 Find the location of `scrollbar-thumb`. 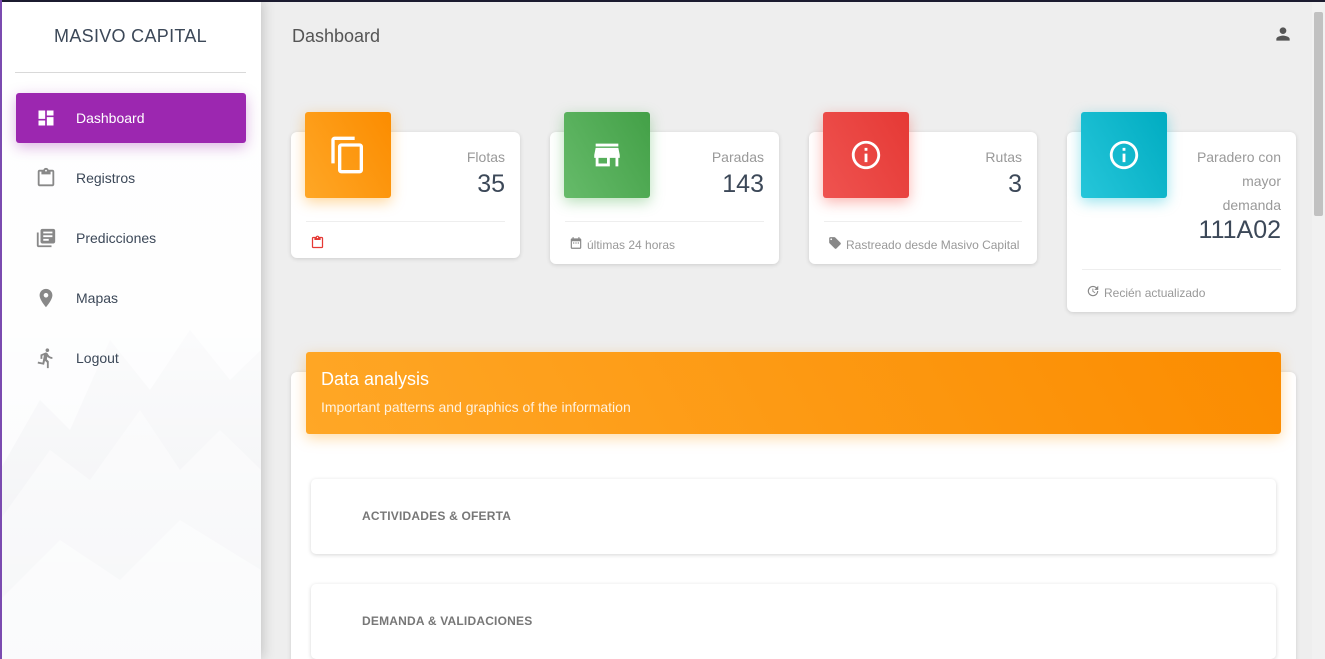

scrollbar-thumb is located at coordinates (1318, 114).